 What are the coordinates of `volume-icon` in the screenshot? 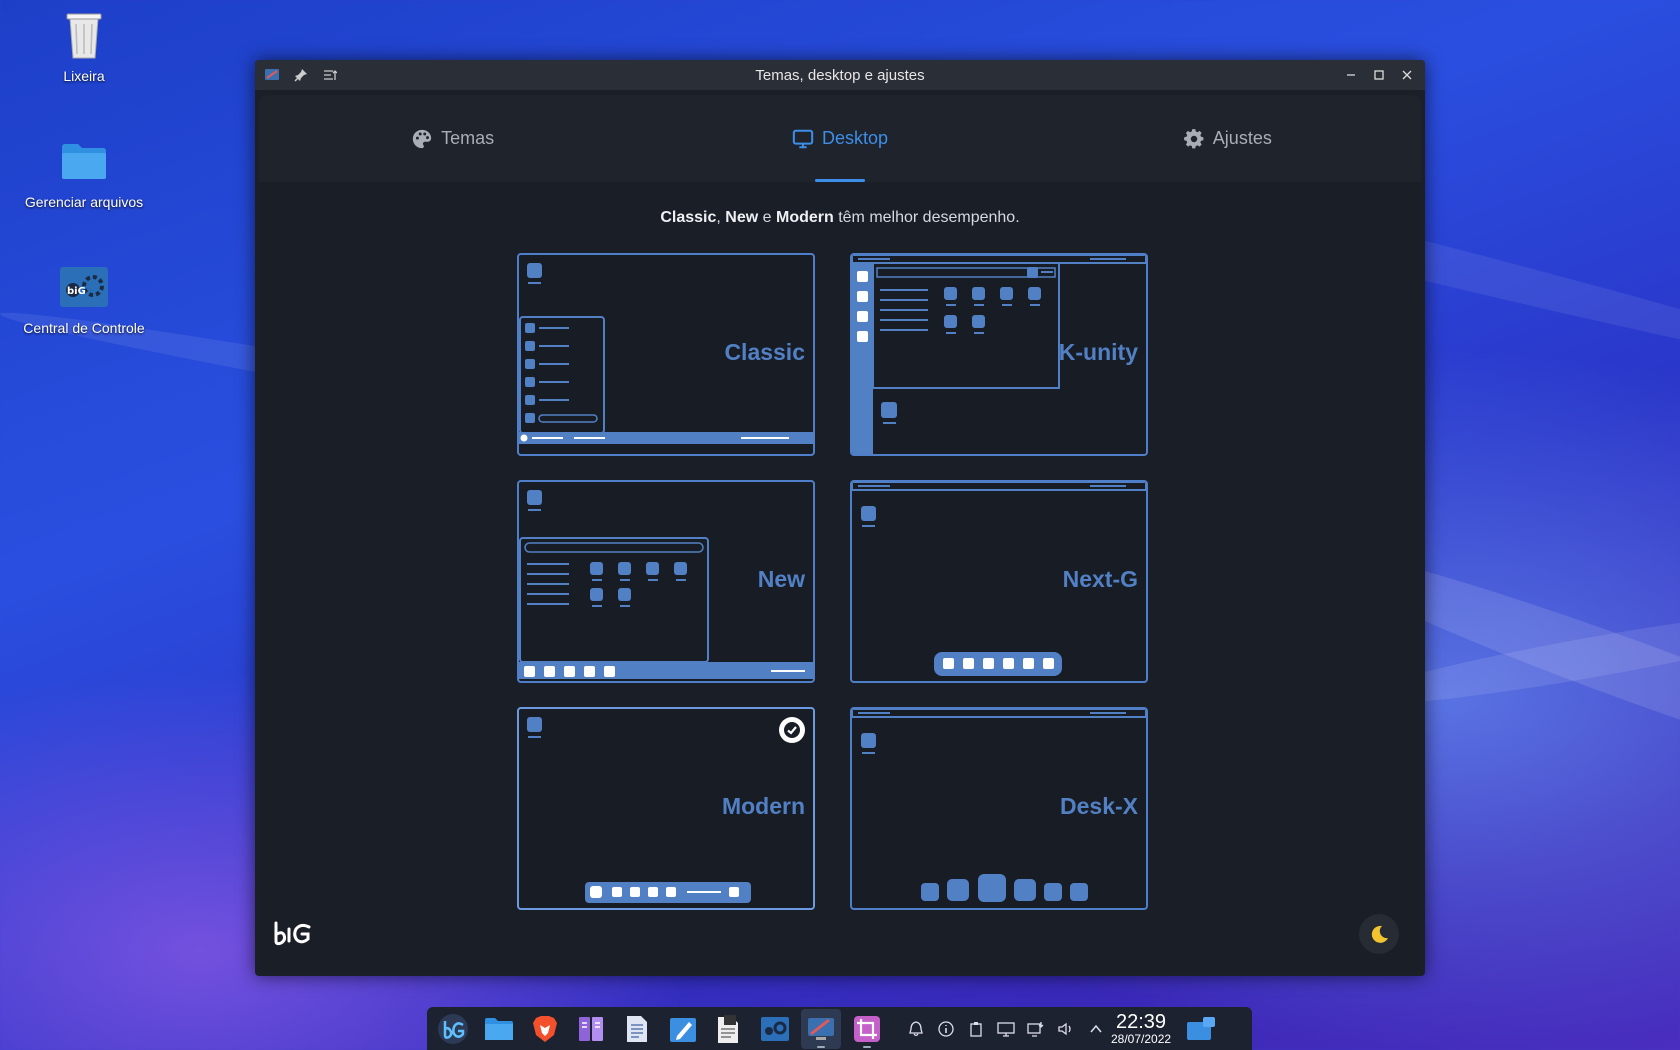 It's located at (1066, 1029).